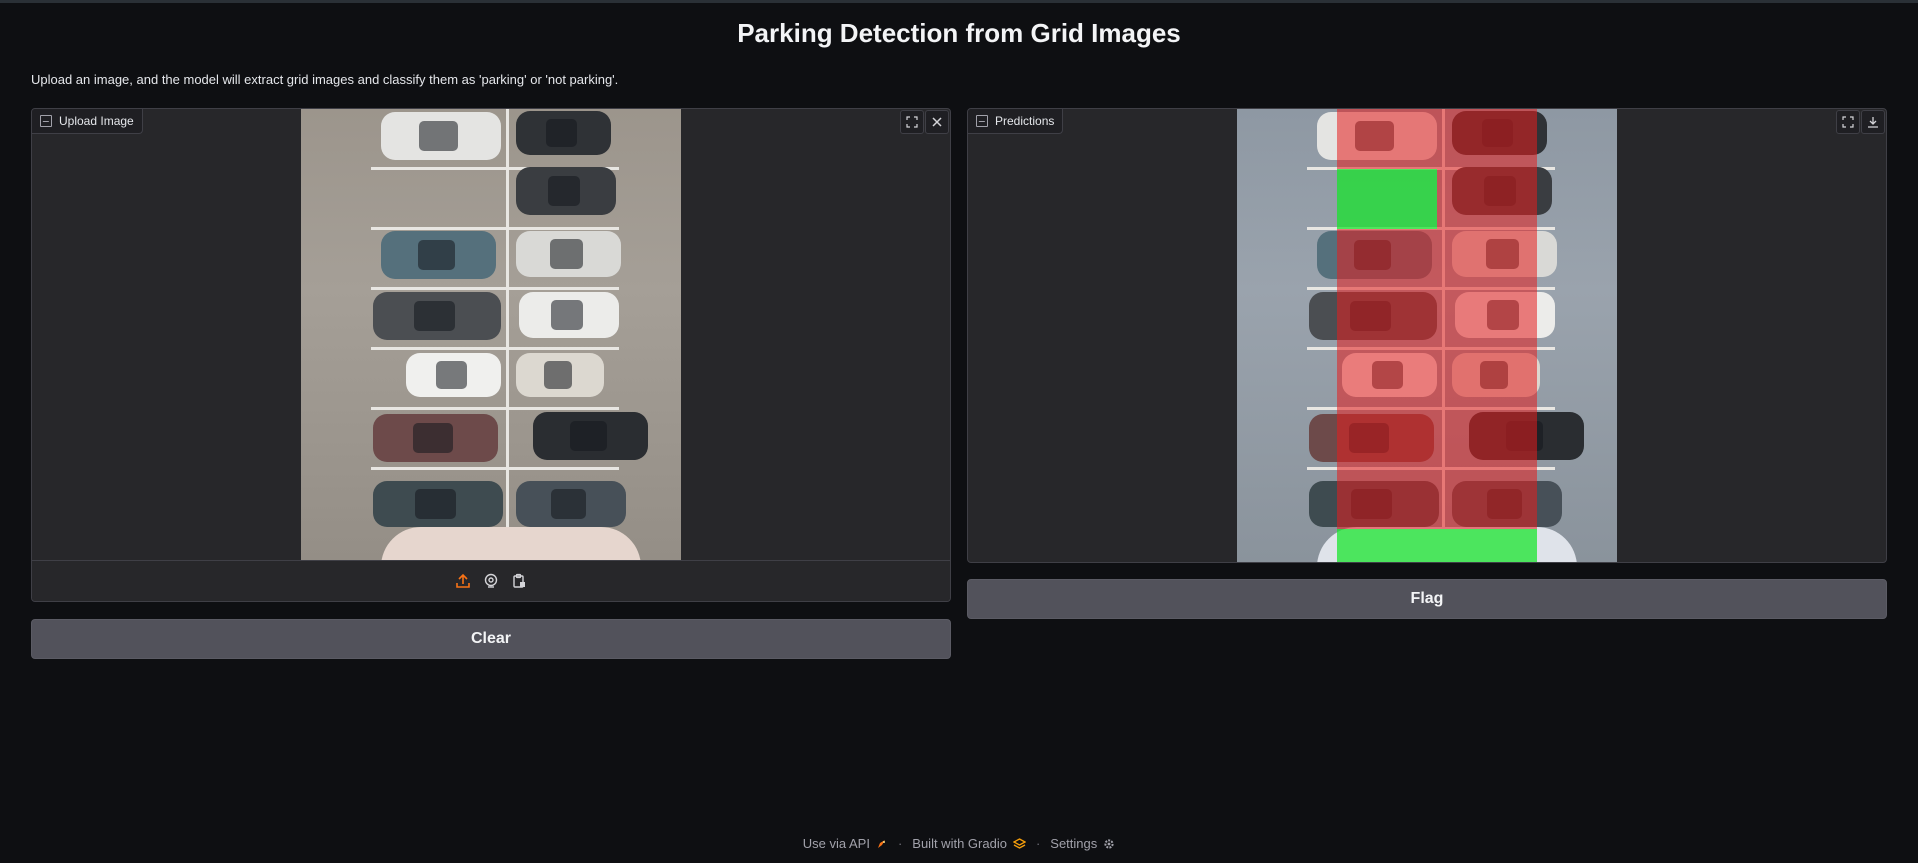  What do you see at coordinates (491, 335) in the screenshot?
I see `uploaded-image` at bounding box center [491, 335].